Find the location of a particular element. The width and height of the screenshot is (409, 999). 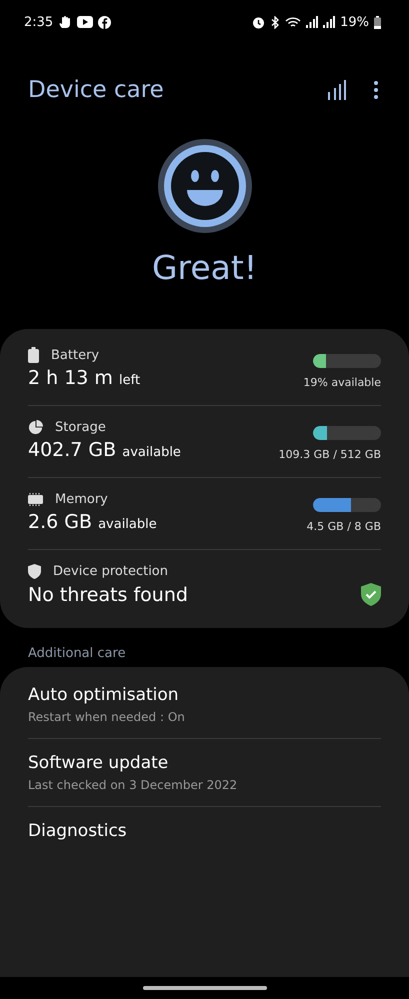

usage-reading: 4.5 GB / 8 GB is located at coordinates (343, 526).